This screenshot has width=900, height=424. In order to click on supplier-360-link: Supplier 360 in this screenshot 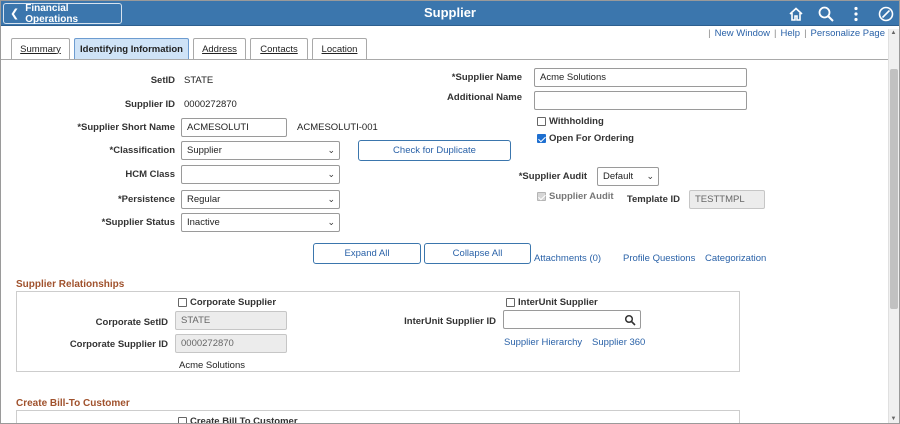, I will do `click(618, 342)`.